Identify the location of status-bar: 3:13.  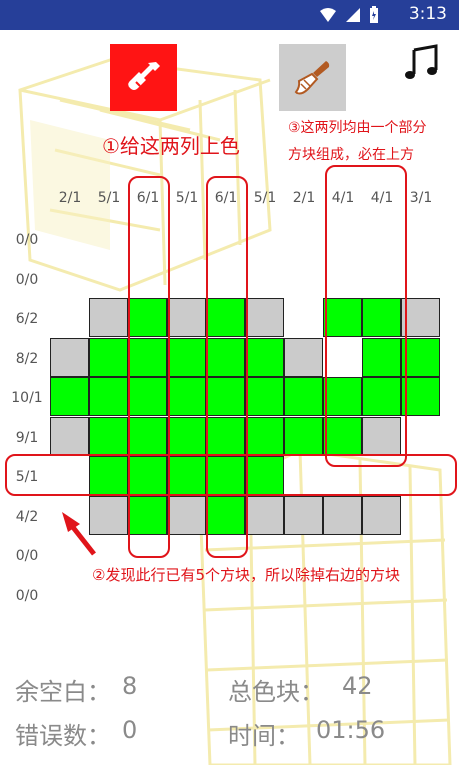
(229, 15).